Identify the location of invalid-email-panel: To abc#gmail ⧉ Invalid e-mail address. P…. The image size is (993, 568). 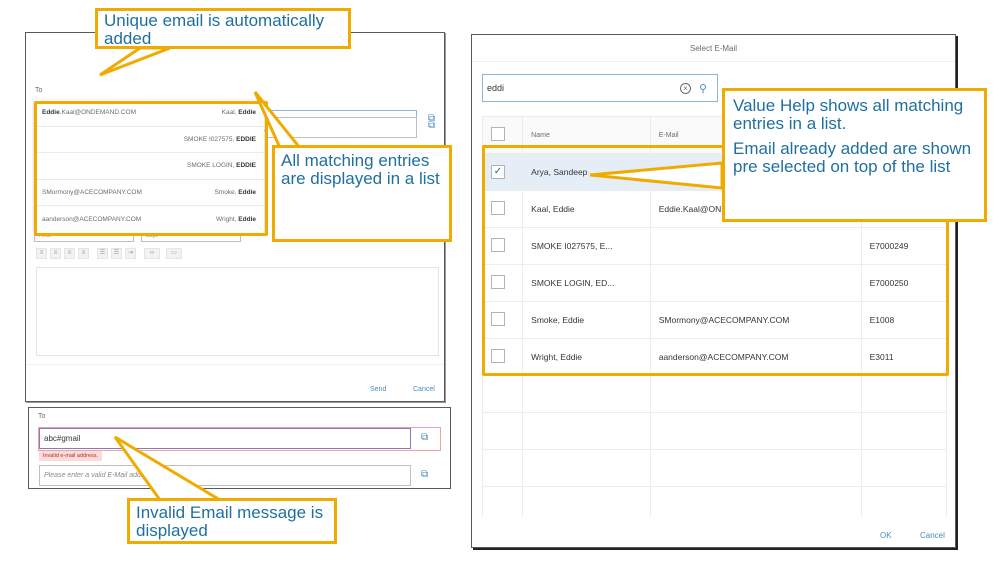
(239, 448).